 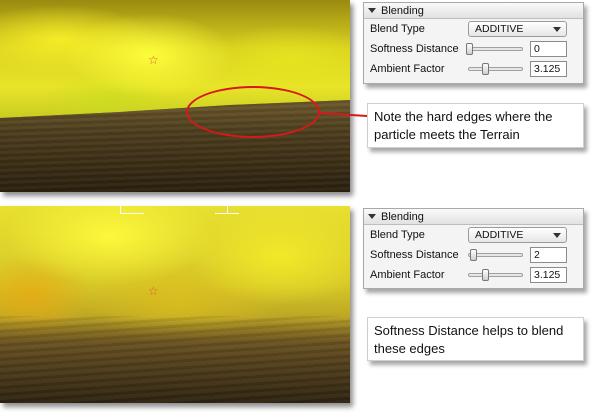 I want to click on softness-distance-input: 0, so click(x=548, y=49).